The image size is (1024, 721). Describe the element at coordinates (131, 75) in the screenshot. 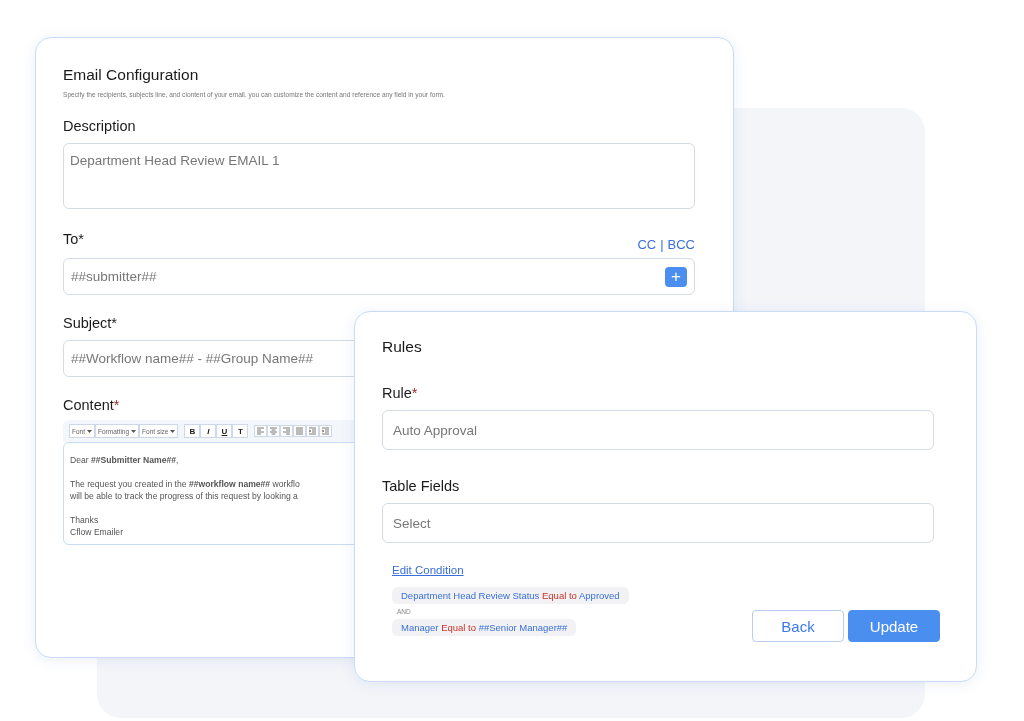

I see `card-title: Email Configuration` at that location.